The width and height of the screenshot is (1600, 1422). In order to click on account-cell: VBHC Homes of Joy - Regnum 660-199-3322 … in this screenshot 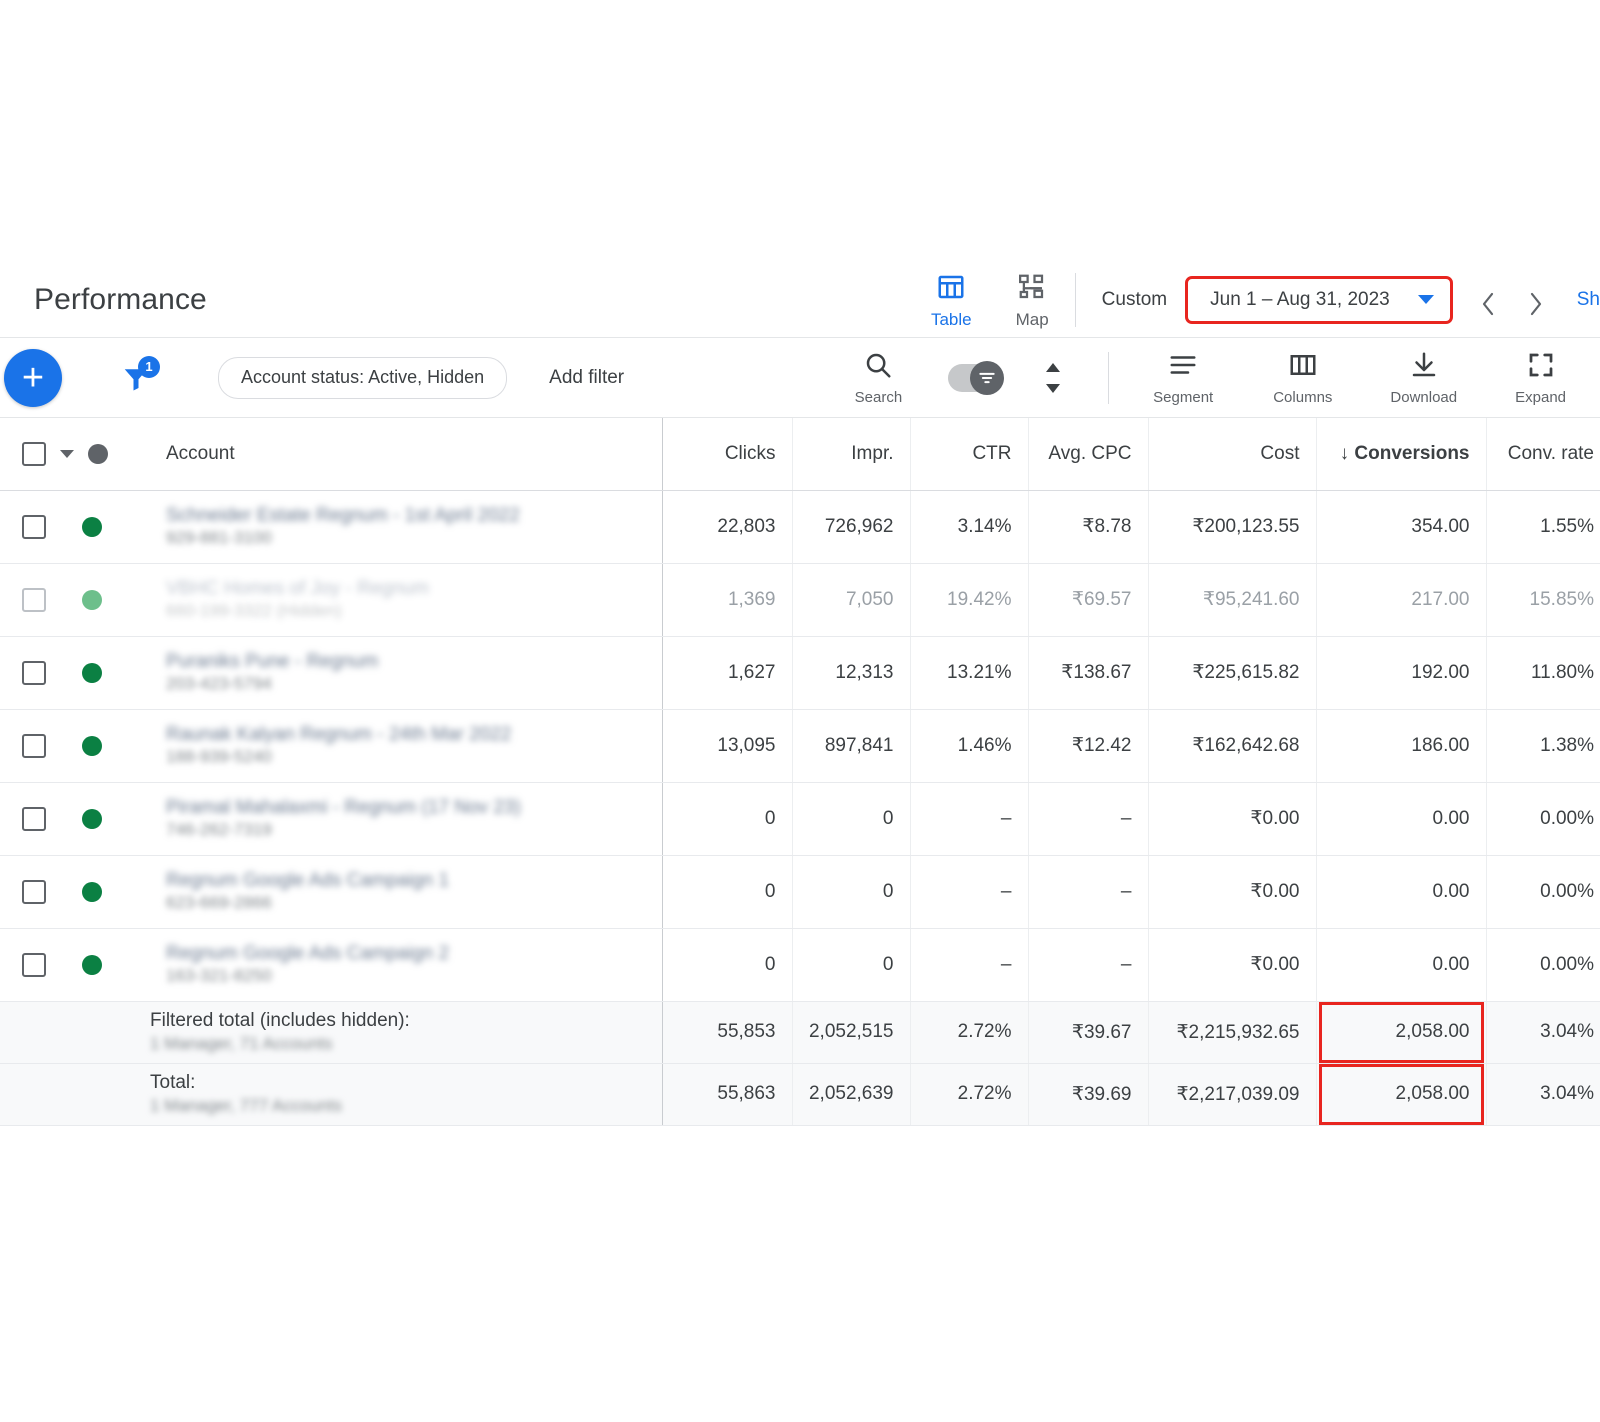, I will do `click(406, 600)`.